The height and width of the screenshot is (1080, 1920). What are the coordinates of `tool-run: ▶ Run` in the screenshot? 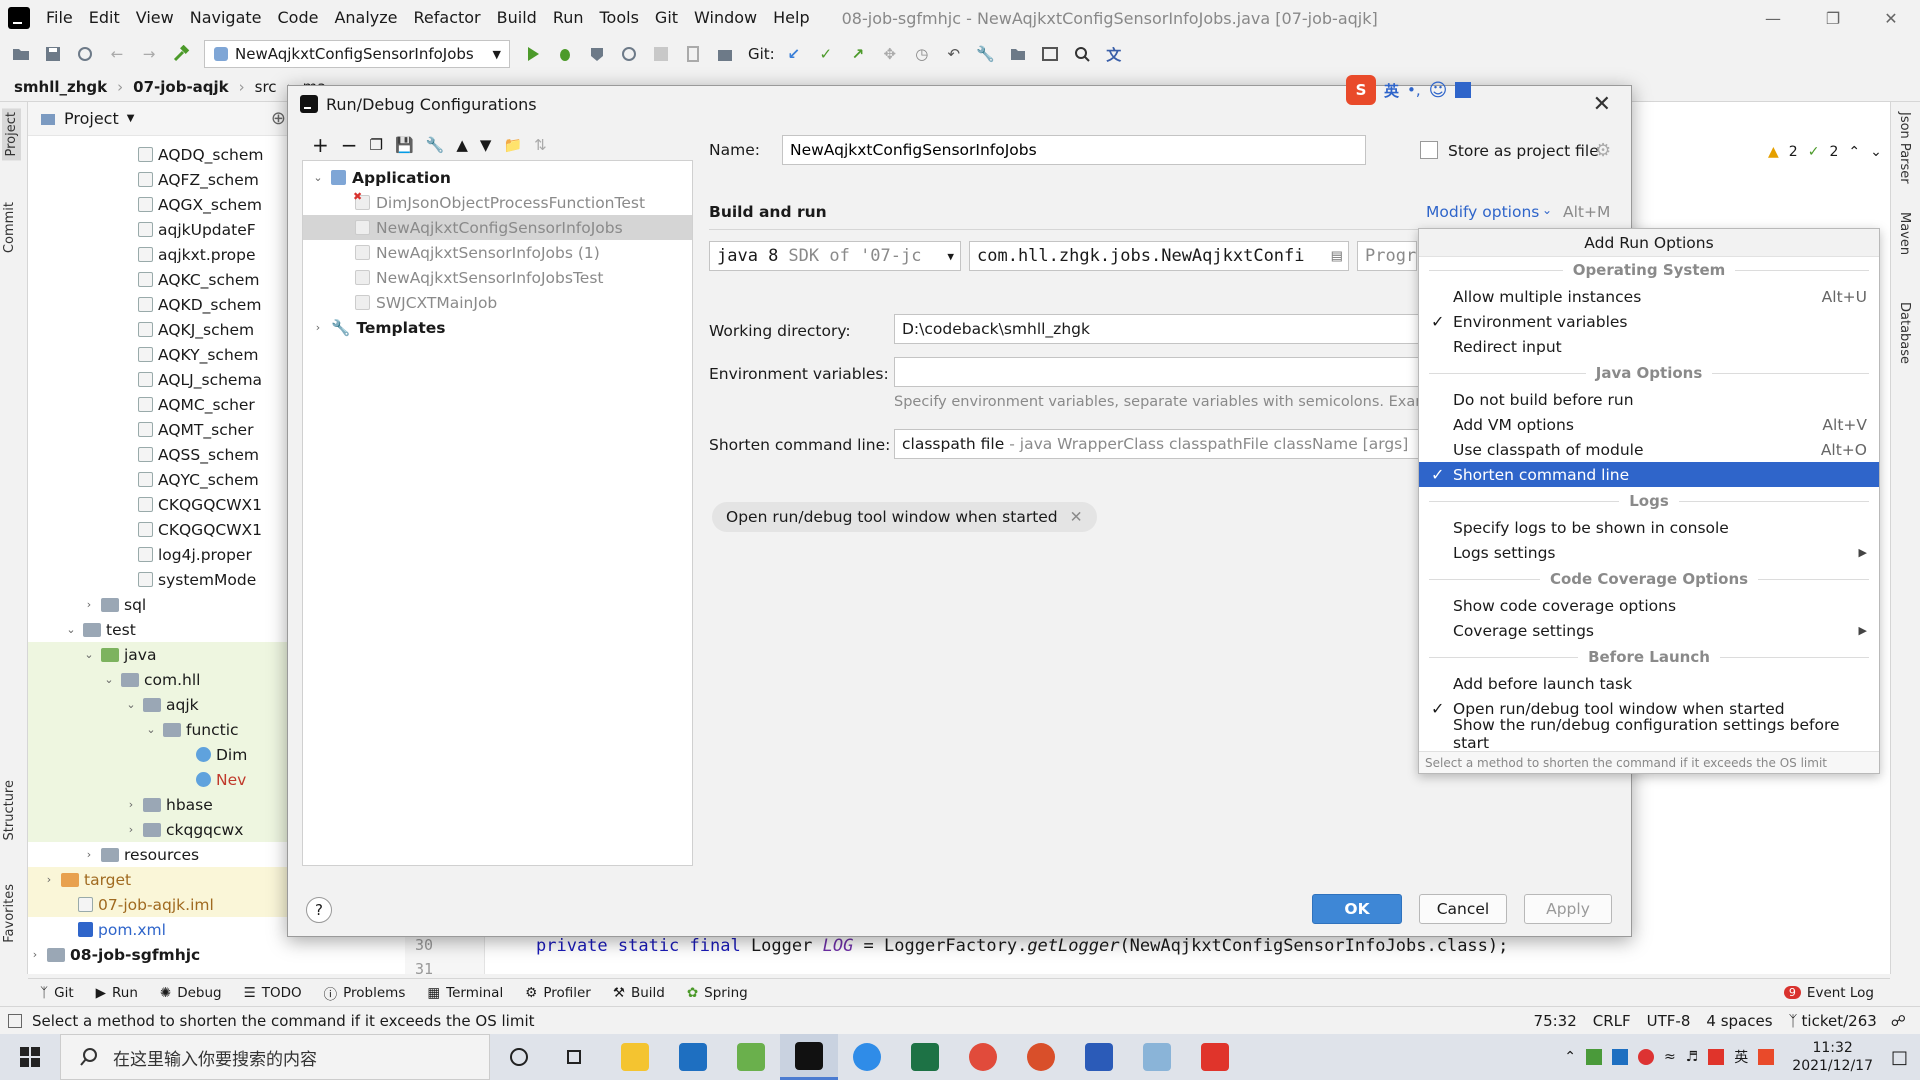 It's located at (117, 993).